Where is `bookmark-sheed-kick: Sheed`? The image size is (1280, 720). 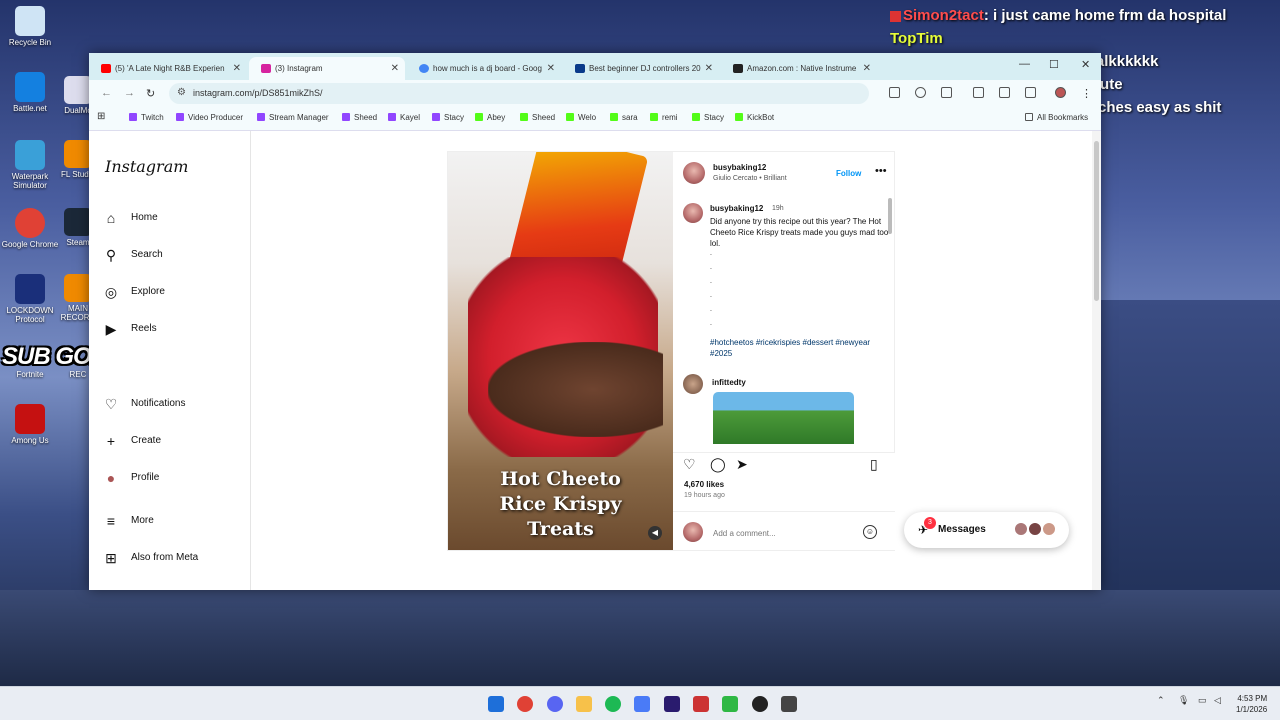
bookmark-sheed-kick: Sheed is located at coordinates (537, 117).